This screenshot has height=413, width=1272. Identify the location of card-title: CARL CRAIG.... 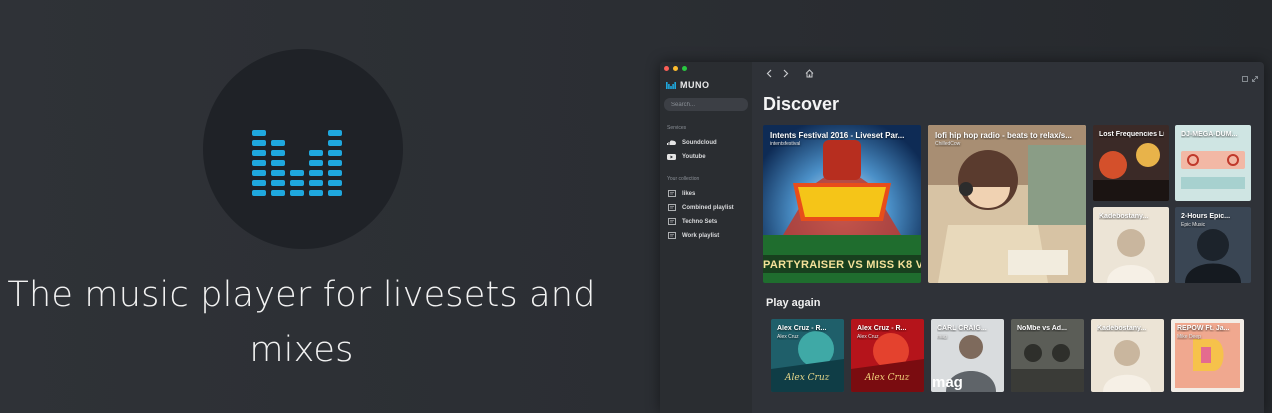
(962, 328).